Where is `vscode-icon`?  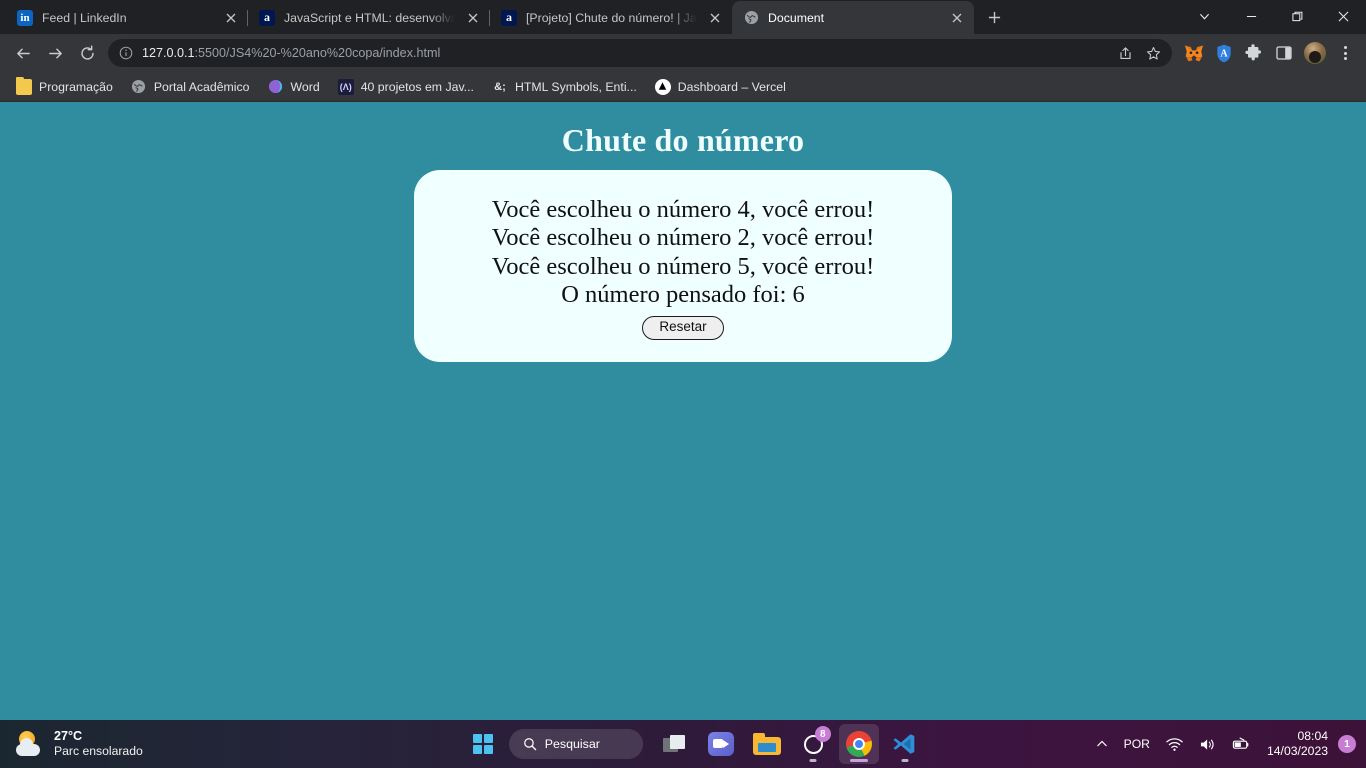
vscode-icon is located at coordinates (905, 744).